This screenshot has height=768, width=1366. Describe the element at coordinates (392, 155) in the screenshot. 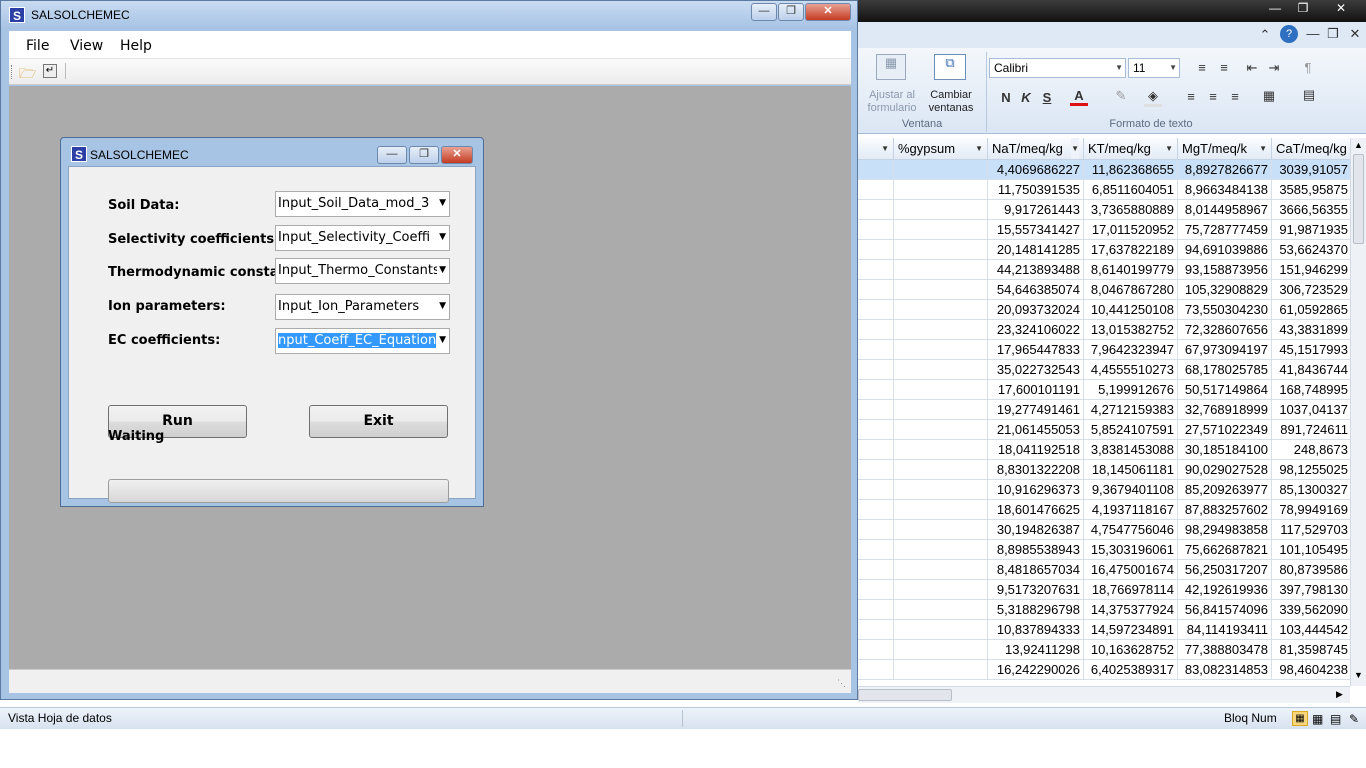

I see `dialog-minimize-button: —` at that location.